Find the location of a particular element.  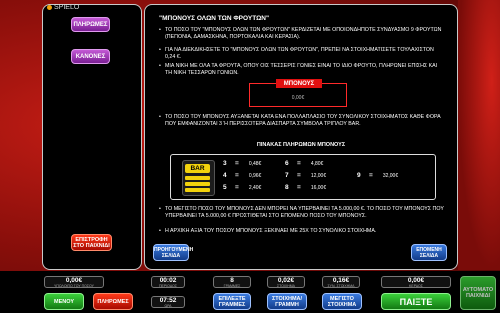

clock-caption: ΩΡΑ is located at coordinates (168, 306).